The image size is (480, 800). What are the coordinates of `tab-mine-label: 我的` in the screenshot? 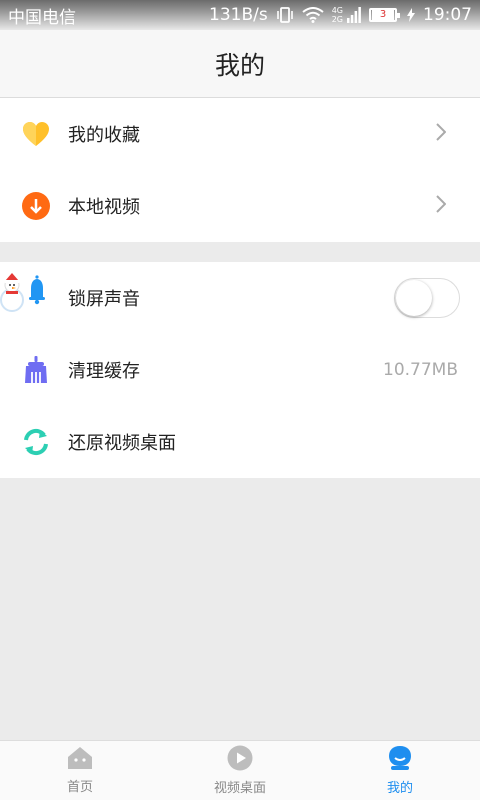 It's located at (399, 788).